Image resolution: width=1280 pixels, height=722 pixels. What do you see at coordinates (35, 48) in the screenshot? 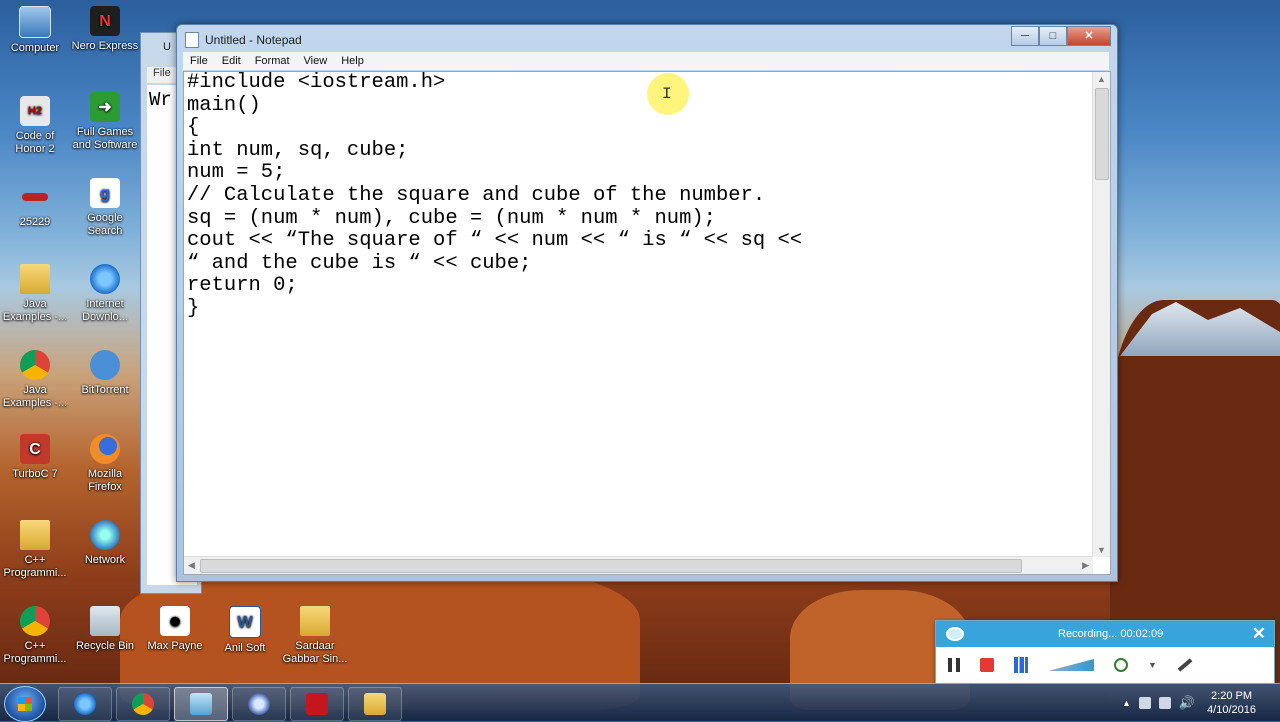
I see `desktop-icon-label: Computer` at bounding box center [35, 48].